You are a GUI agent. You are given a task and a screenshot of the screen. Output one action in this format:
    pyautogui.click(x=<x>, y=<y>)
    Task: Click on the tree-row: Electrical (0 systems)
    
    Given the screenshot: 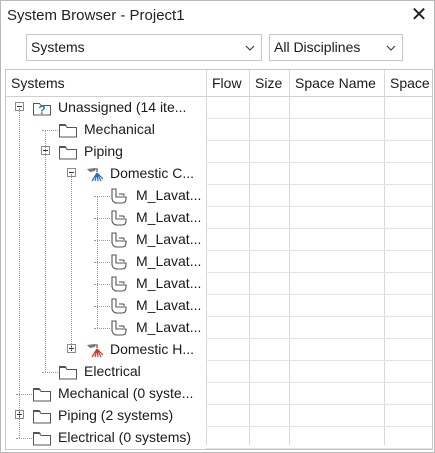 What is the action you would take?
    pyautogui.click(x=219, y=438)
    